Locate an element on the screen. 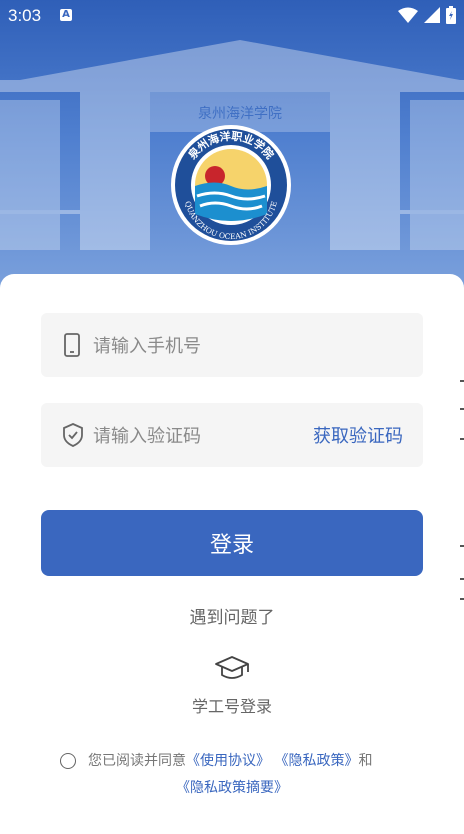  agreement-checkbox is located at coordinates (68, 761).